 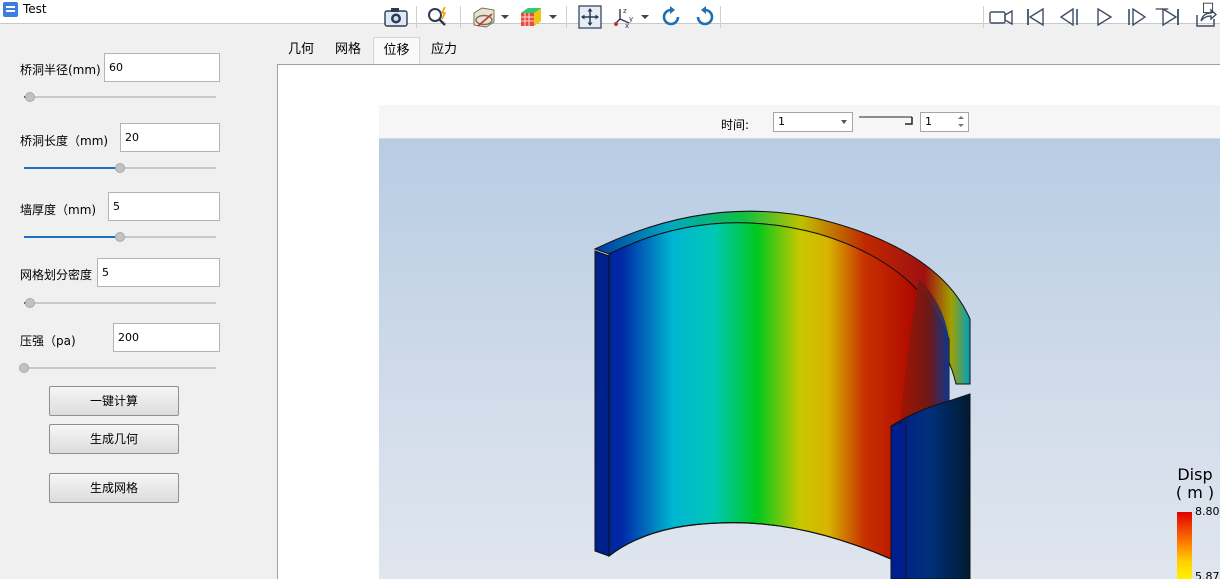 What do you see at coordinates (944, 122) in the screenshot?
I see `frame-spinbox: 1` at bounding box center [944, 122].